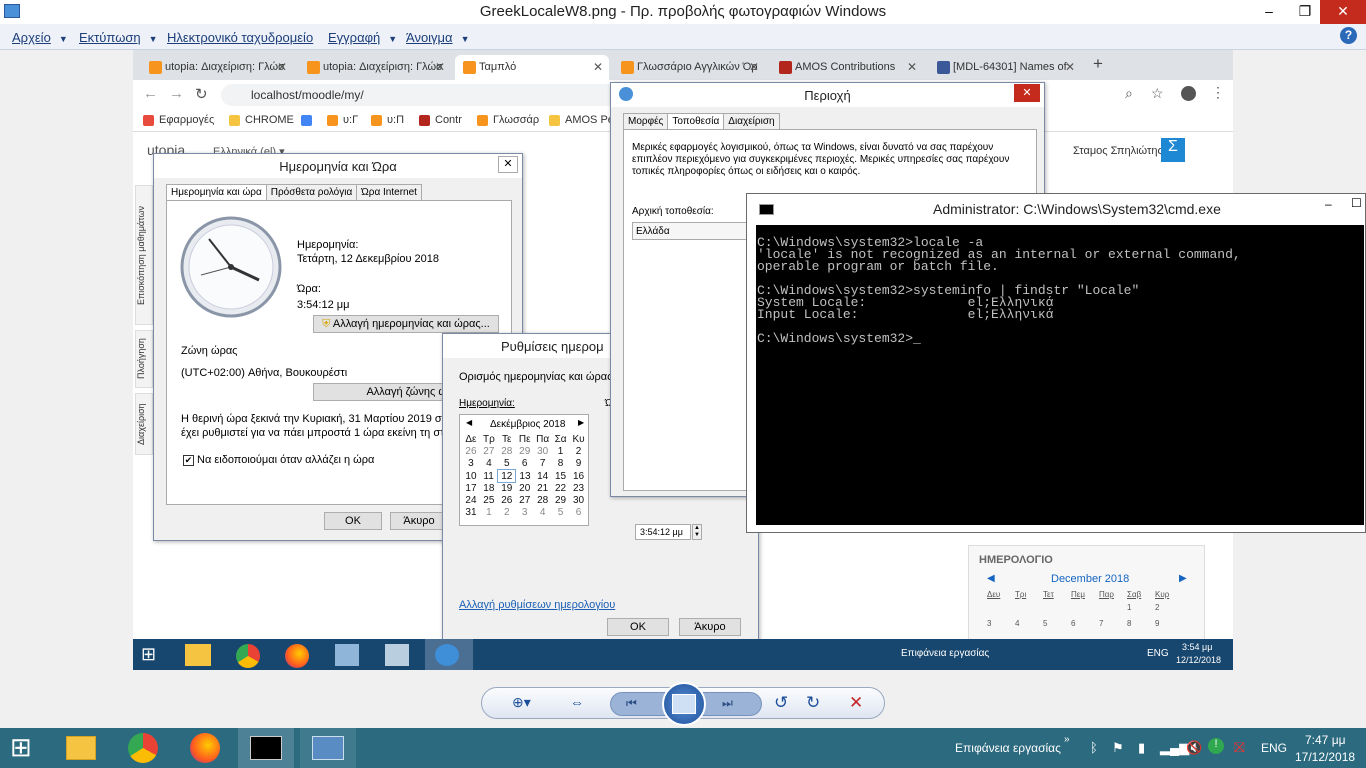 The height and width of the screenshot is (768, 1366). Describe the element at coordinates (438, 37) in the screenshot. I see `menu-open: Άνοιγμα ▼` at that location.